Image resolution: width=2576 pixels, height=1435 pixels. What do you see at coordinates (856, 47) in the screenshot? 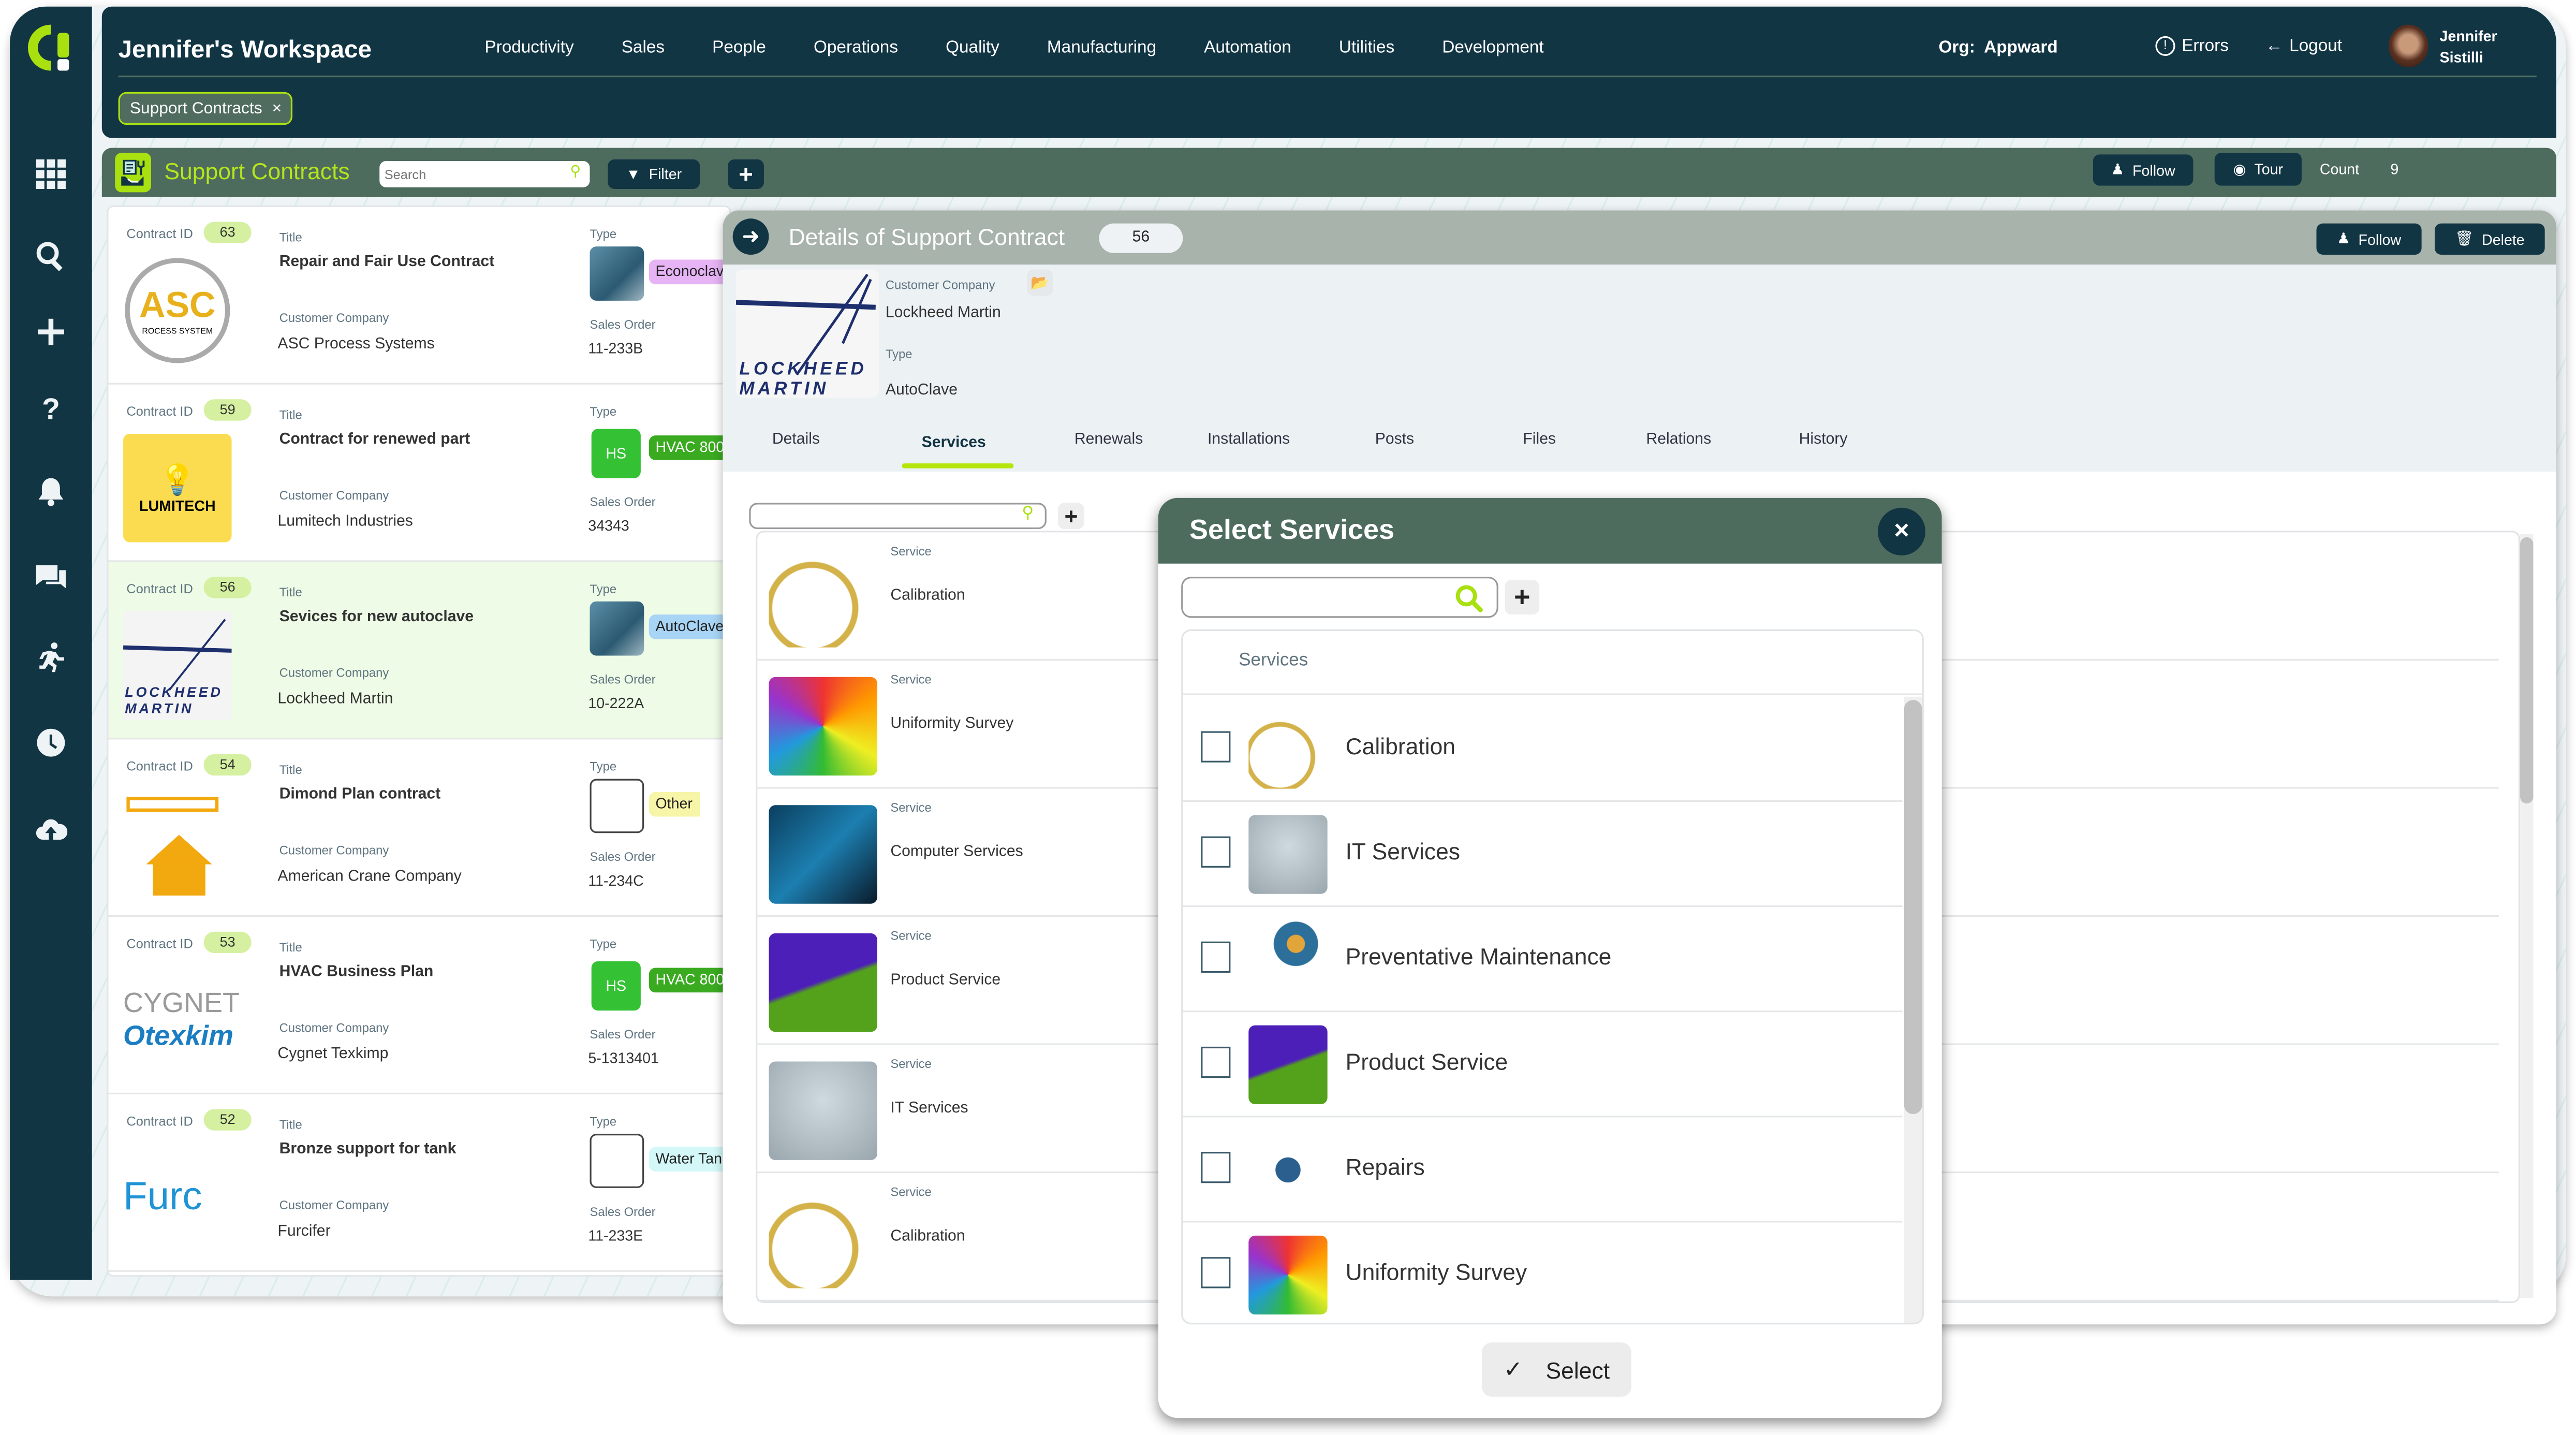
I see `nav-operations: Operations` at bounding box center [856, 47].